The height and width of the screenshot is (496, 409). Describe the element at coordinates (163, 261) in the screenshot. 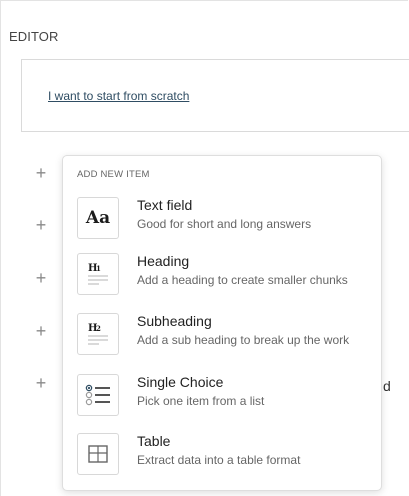

I see `menu-item-title: Heading` at that location.